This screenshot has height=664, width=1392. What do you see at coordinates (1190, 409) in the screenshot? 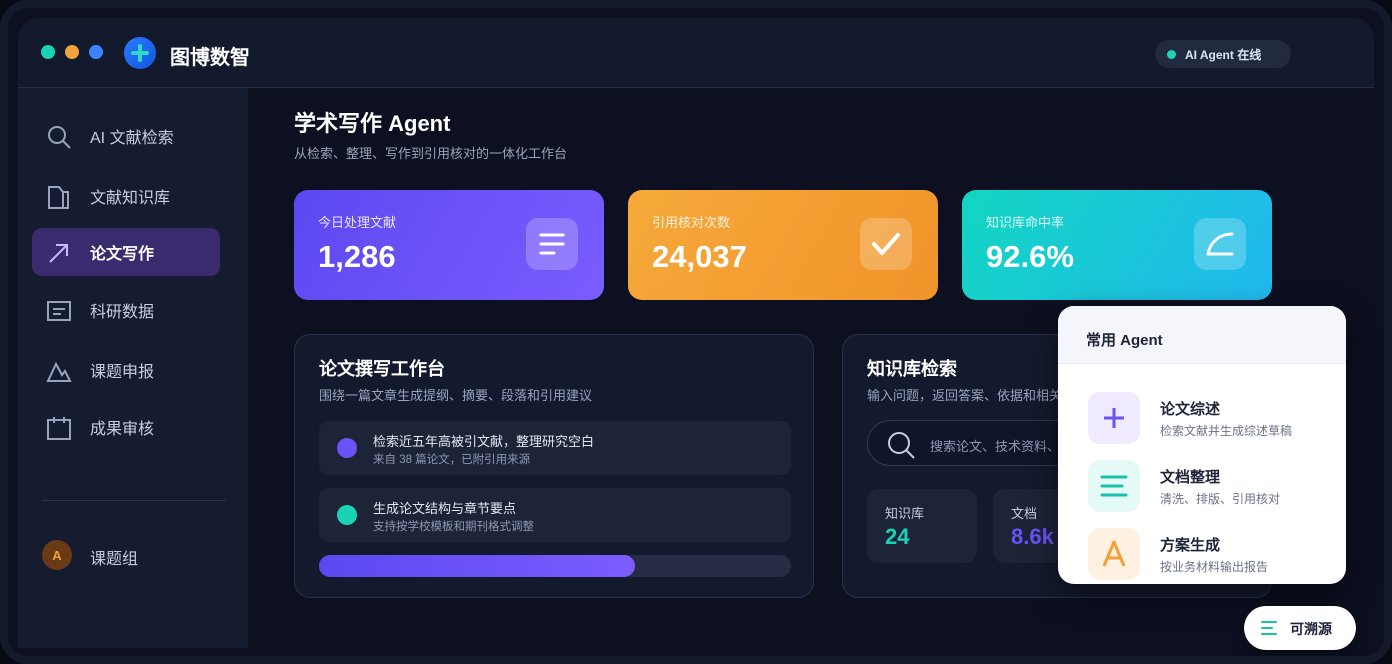
I see `agent-title: 论文综述` at bounding box center [1190, 409].